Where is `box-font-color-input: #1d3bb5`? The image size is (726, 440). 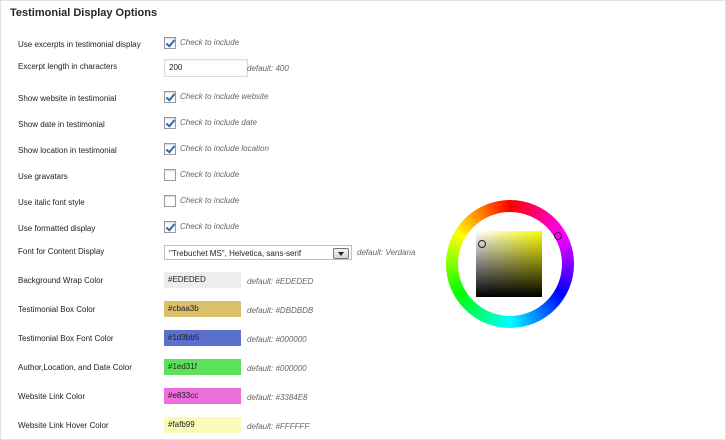
box-font-color-input: #1d3bb5 is located at coordinates (202, 338).